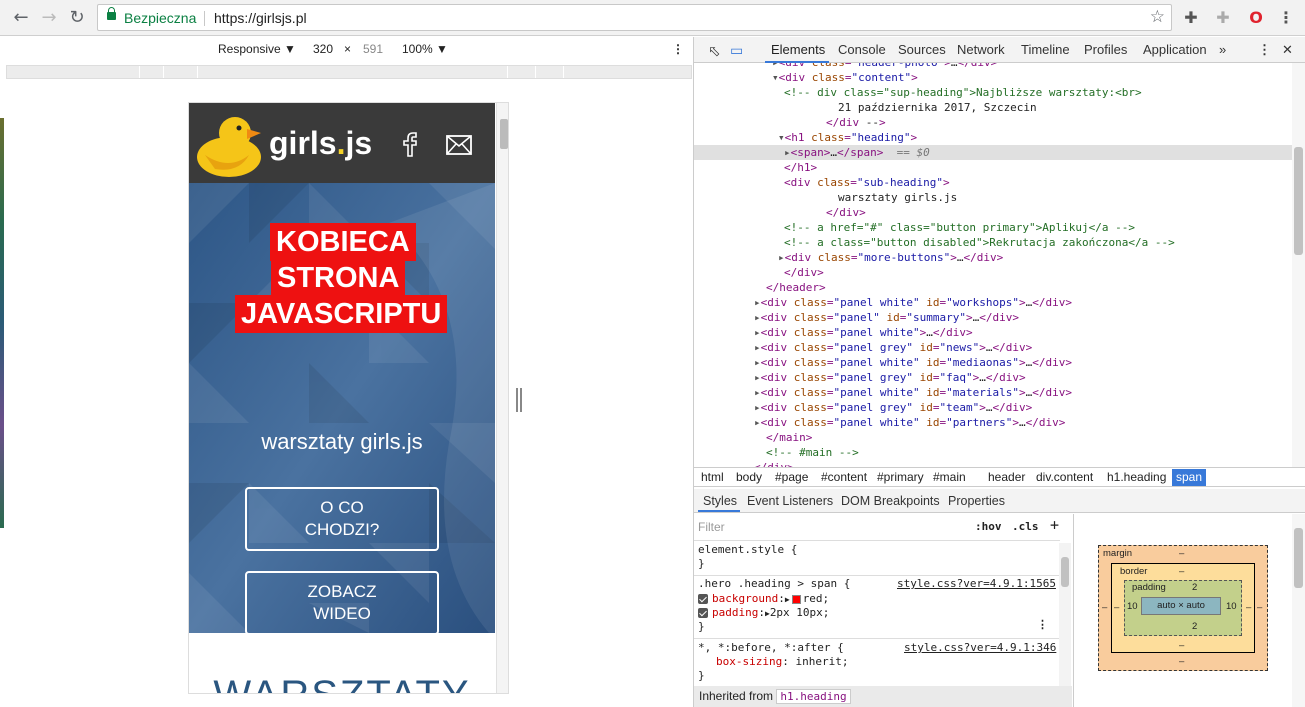 The width and height of the screenshot is (1305, 707). I want to click on tab-event-listeners: Event Listeners, so click(790, 501).